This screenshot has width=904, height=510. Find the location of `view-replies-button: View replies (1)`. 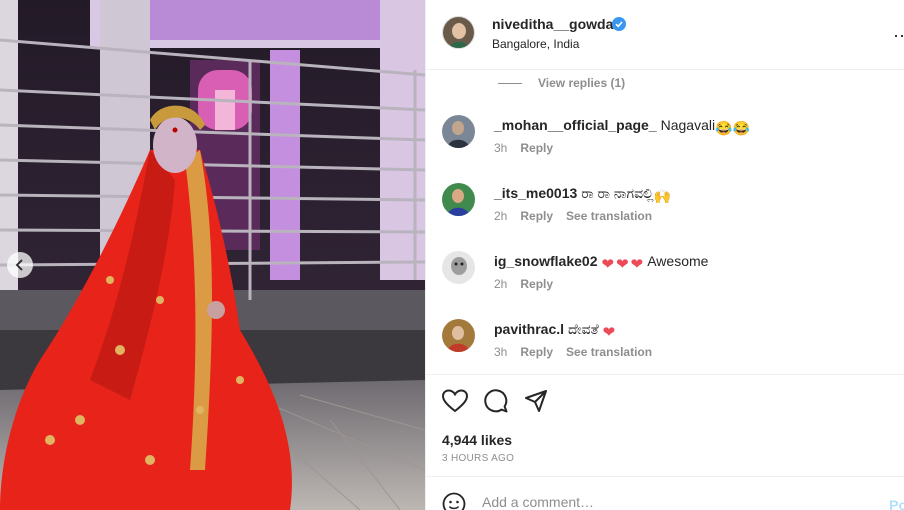

view-replies-button: View replies (1) is located at coordinates (561, 83).